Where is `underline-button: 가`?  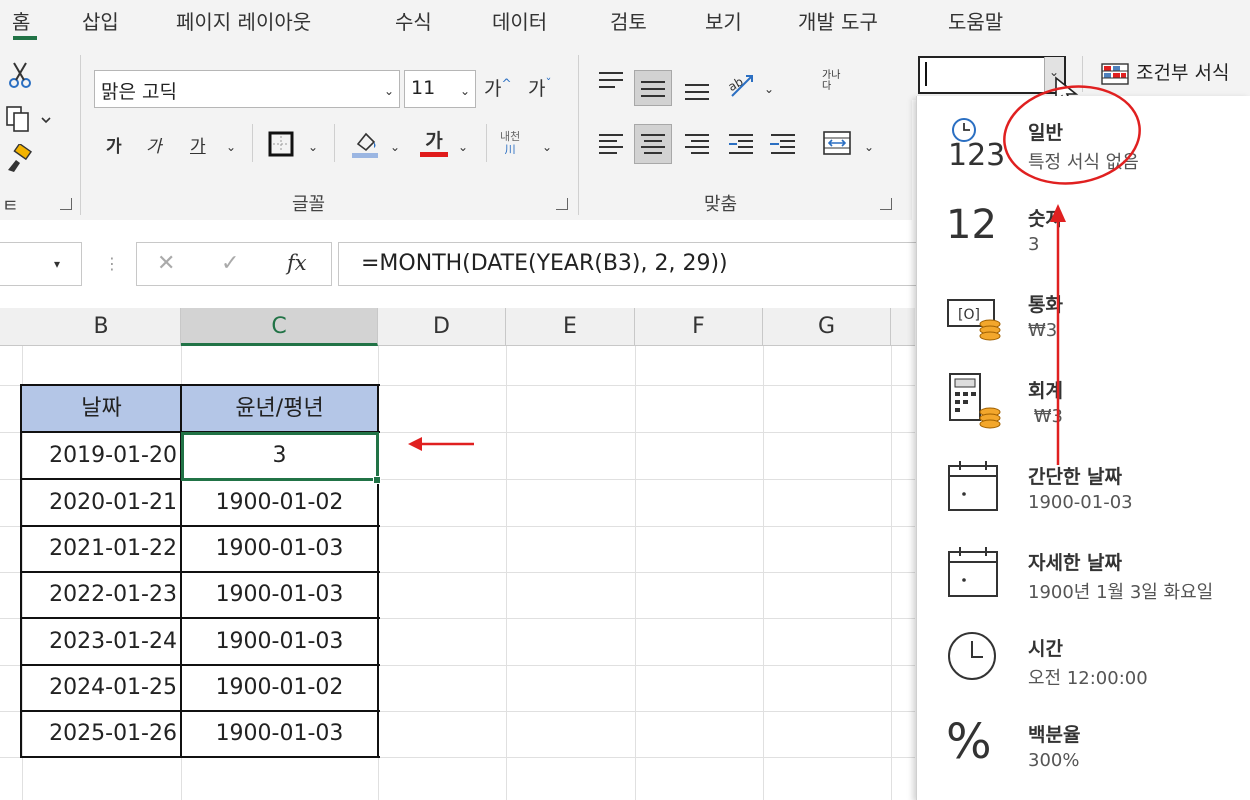
underline-button: 가 is located at coordinates (198, 144).